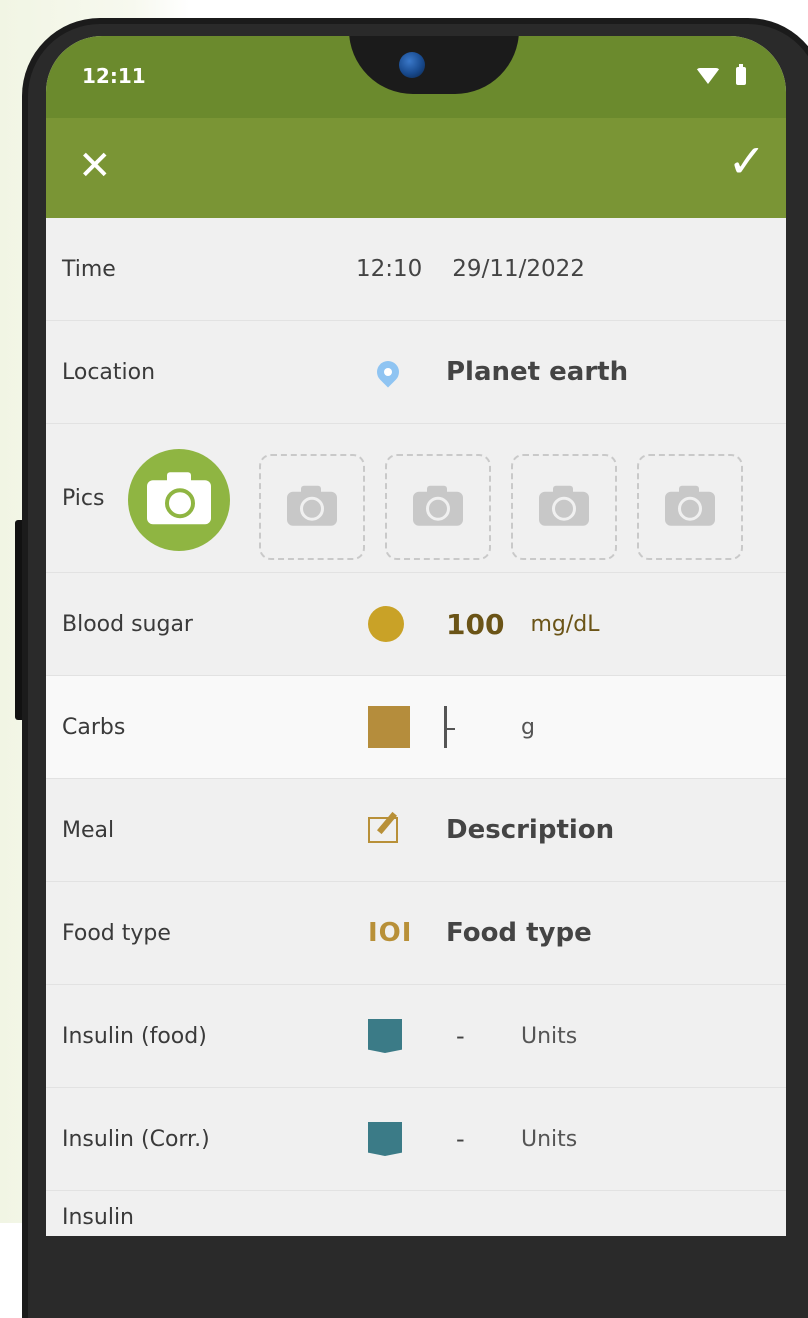 Image resolution: width=808 pixels, height=1318 pixels. What do you see at coordinates (741, 74) in the screenshot?
I see `battery-icon` at bounding box center [741, 74].